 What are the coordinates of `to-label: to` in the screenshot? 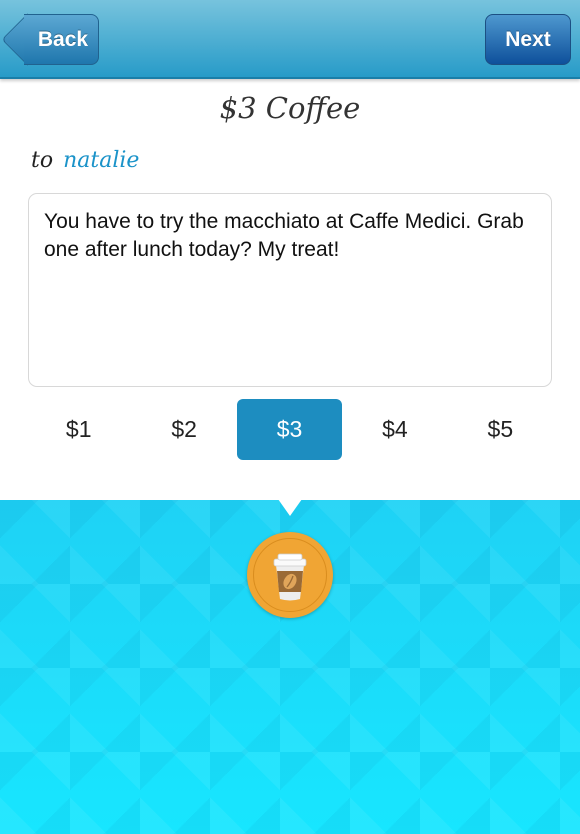 It's located at (42, 160).